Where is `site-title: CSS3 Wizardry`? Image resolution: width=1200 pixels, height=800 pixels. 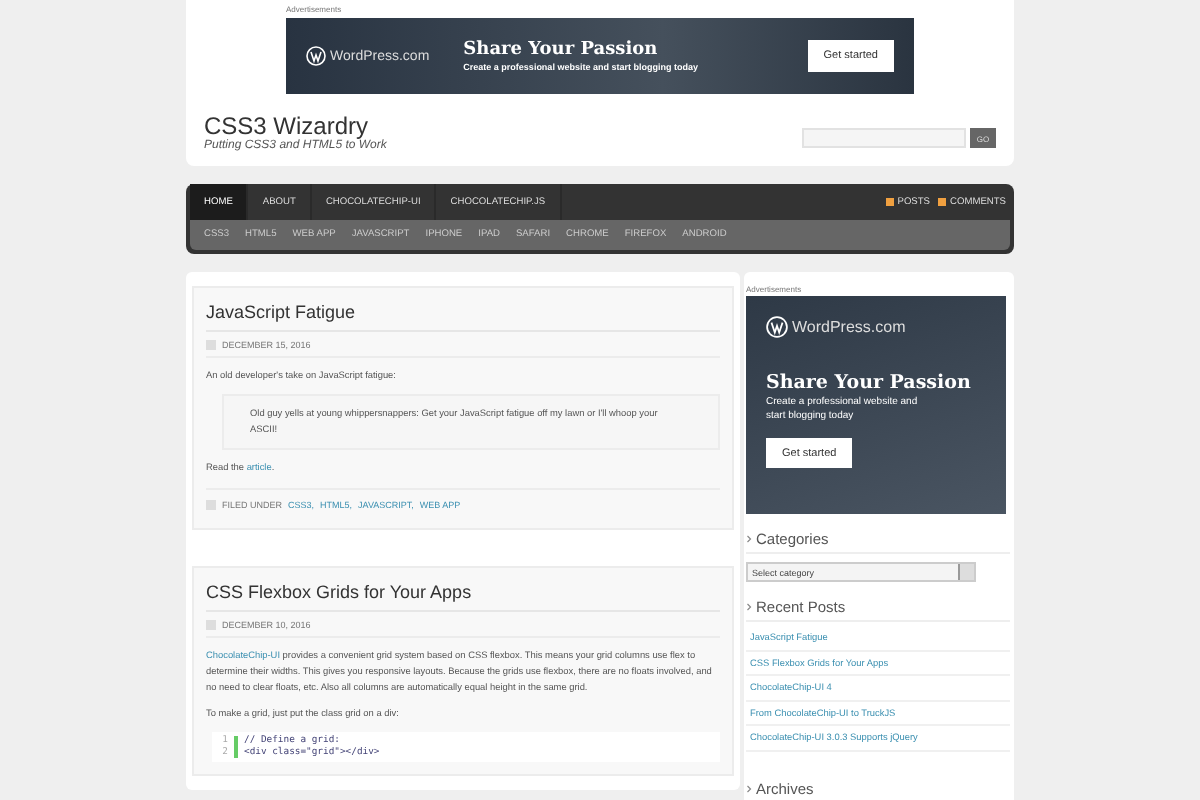 site-title: CSS3 Wizardry is located at coordinates (295, 126).